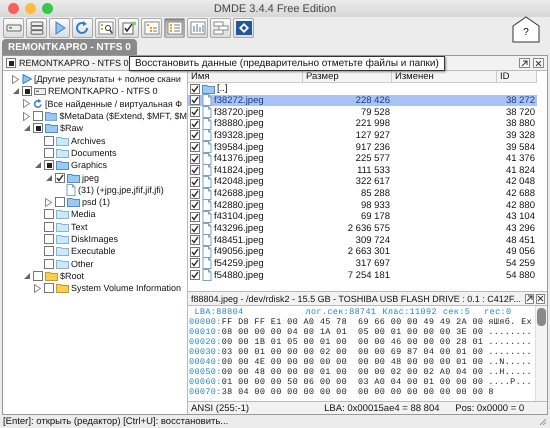  I want to click on help-button: ?, so click(526, 29).